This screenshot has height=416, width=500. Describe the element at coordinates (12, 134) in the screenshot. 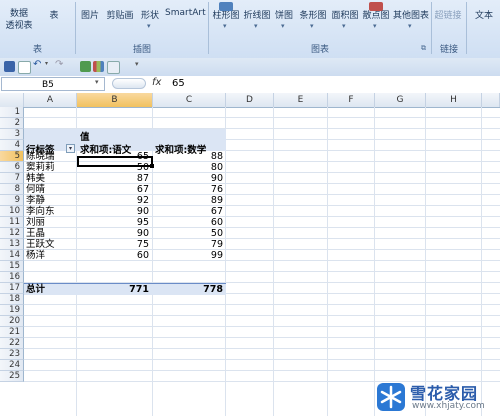

I see `row-header-3: 3` at that location.